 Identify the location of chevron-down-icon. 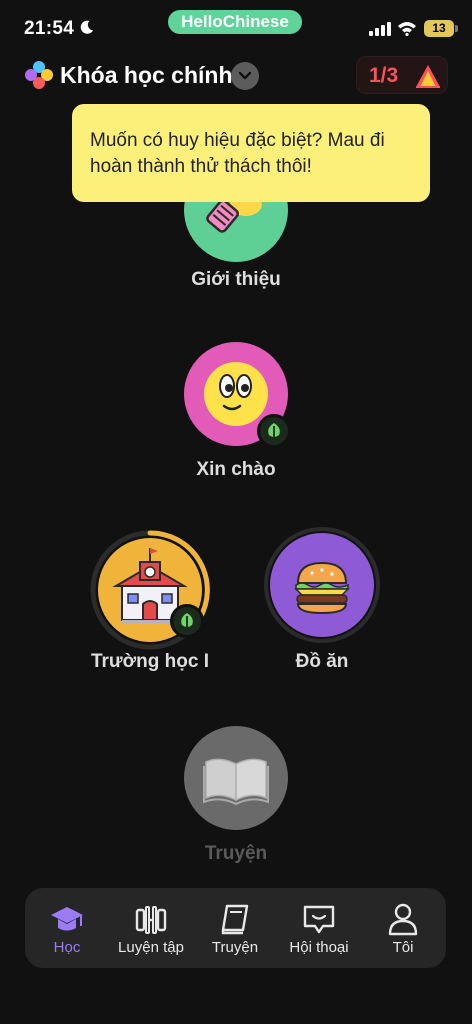
(245, 75).